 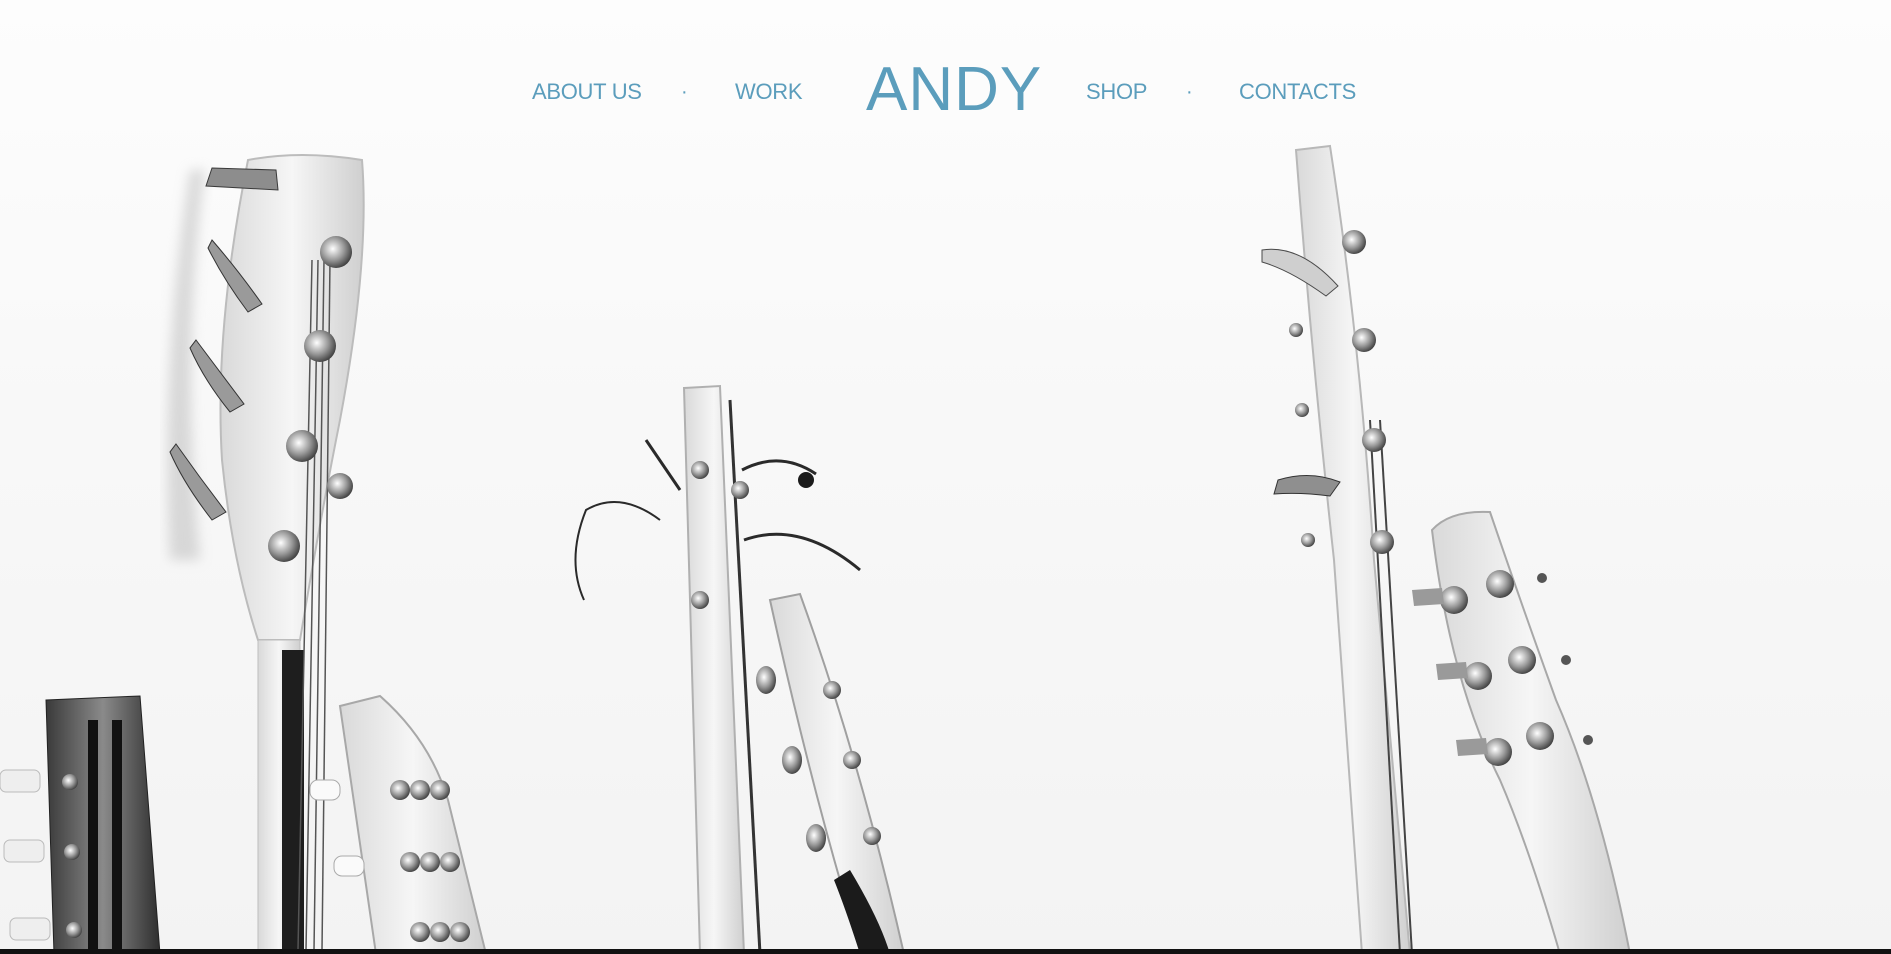 I want to click on top-navigation: ABOUT US · WORK ANDY SHOP · CONTACTS, so click(x=945, y=92).